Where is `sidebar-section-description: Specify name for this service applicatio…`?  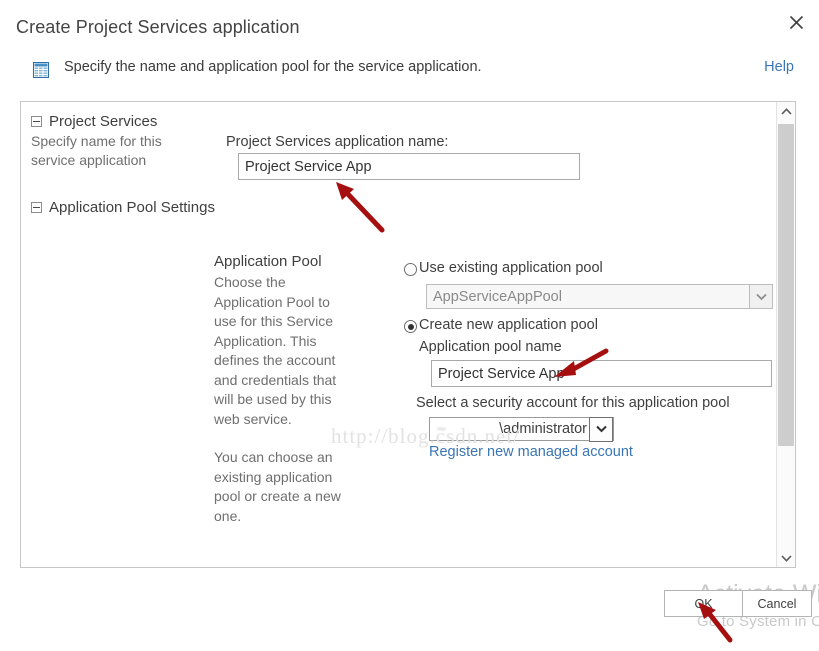
sidebar-section-description: Specify name for this service applicatio… is located at coordinates (96, 150).